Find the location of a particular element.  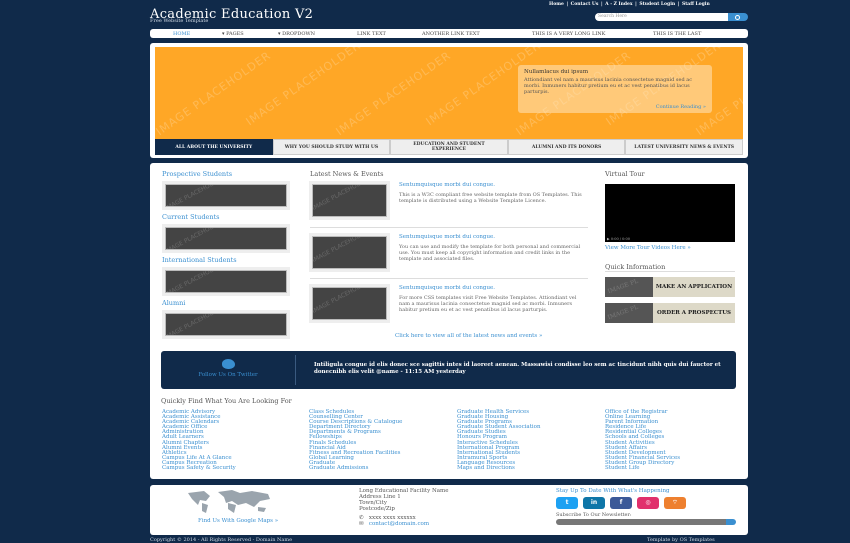

twitter-follow: Follow Us On Twitter is located at coordinates (228, 370).